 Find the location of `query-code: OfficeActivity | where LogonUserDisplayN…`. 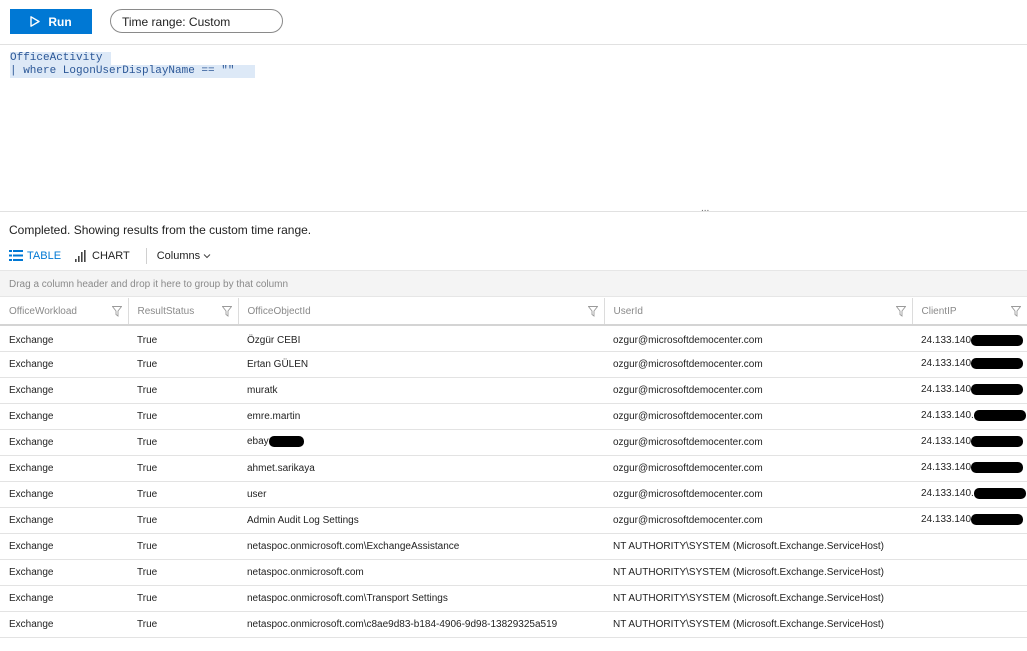

query-code: OfficeActivity | where LogonUserDisplayN… is located at coordinates (132, 65).